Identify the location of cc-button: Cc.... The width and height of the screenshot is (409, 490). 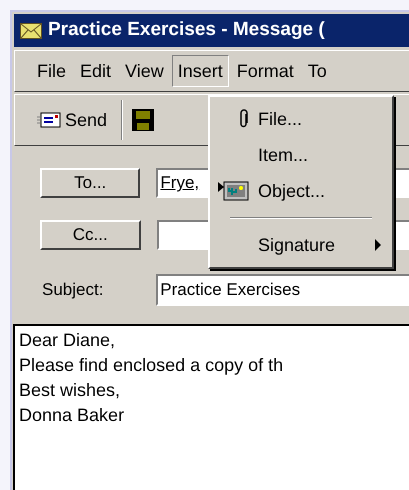
(90, 235).